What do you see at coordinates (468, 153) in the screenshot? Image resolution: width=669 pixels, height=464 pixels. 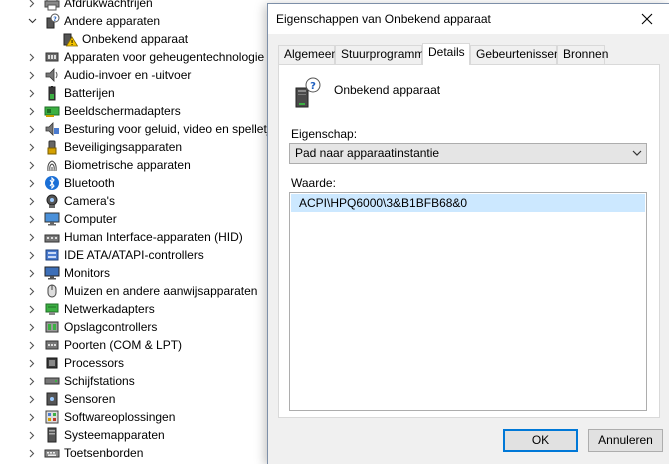 I see `property-dropdown: Pad naar apparaatinstantie` at bounding box center [468, 153].